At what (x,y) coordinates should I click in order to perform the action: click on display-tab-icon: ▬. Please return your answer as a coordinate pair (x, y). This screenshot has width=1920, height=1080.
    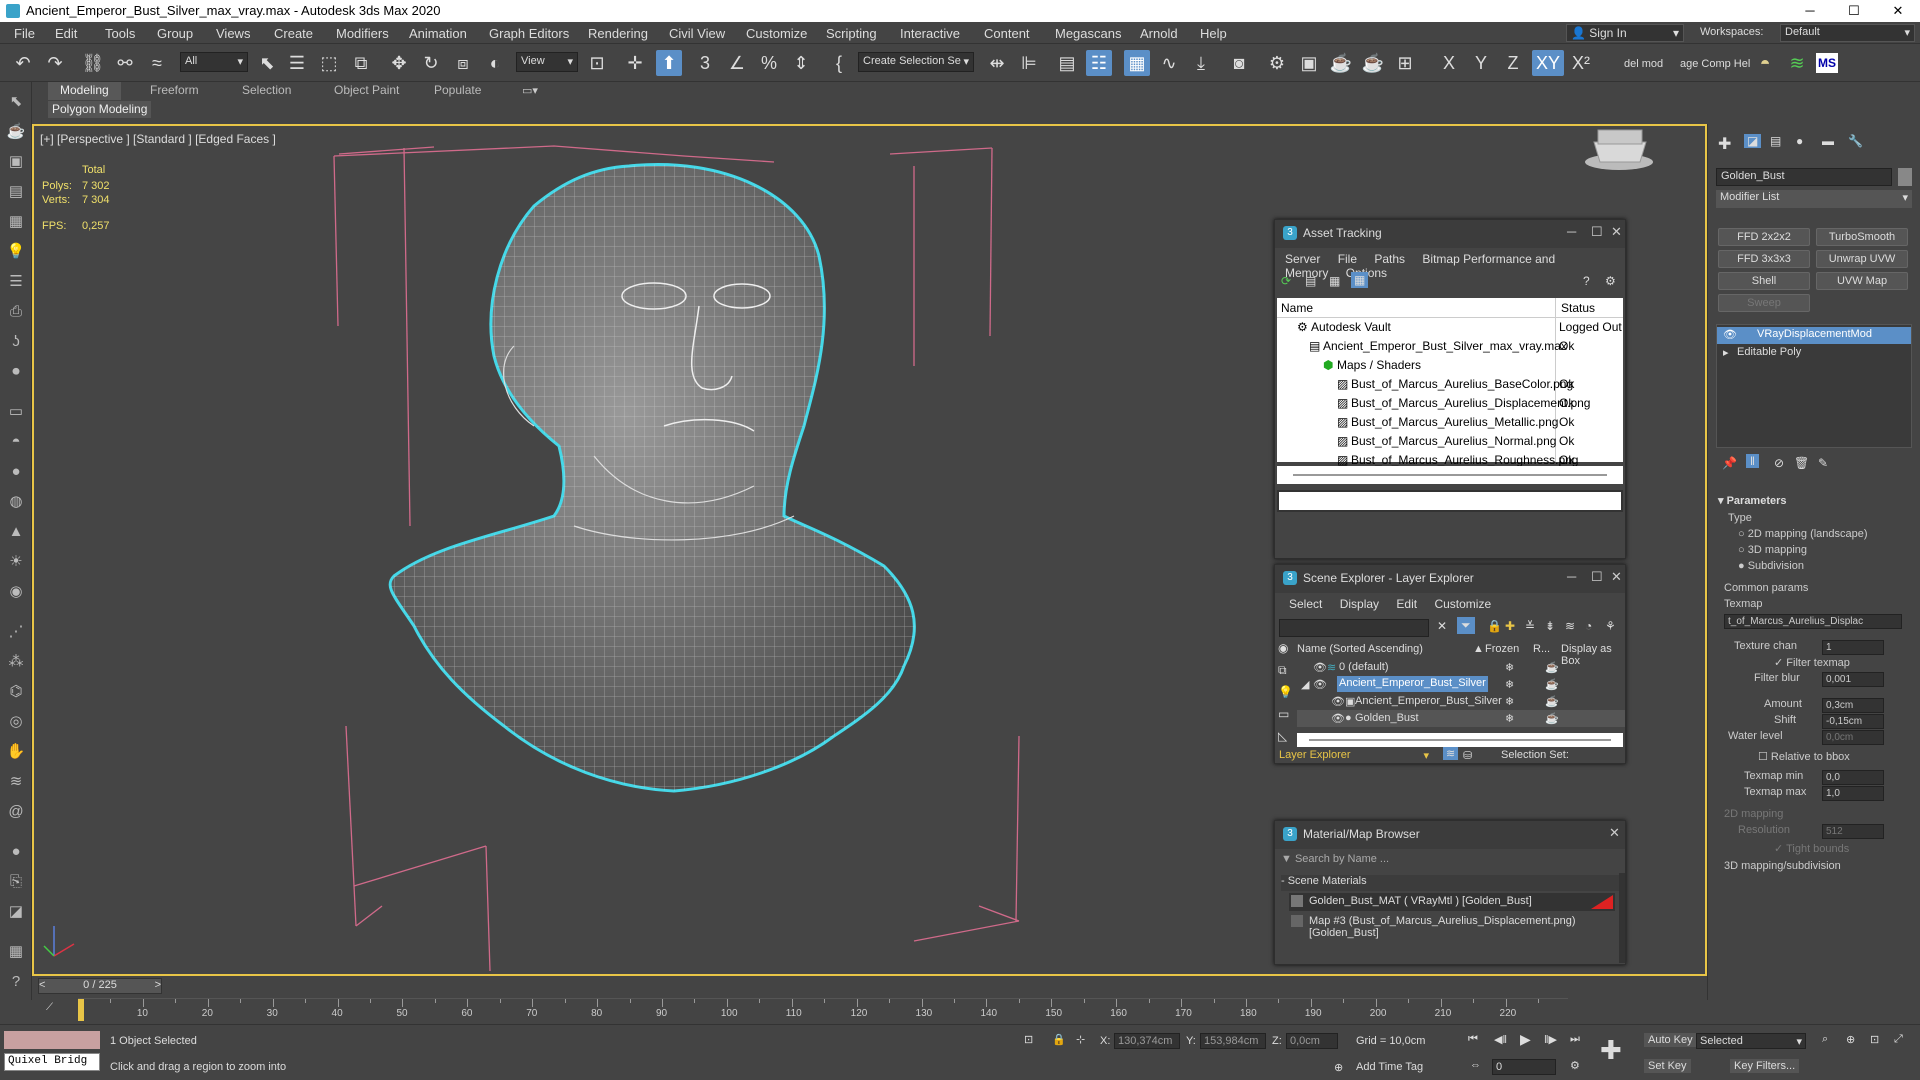
    Looking at the image, I should click on (1828, 141).